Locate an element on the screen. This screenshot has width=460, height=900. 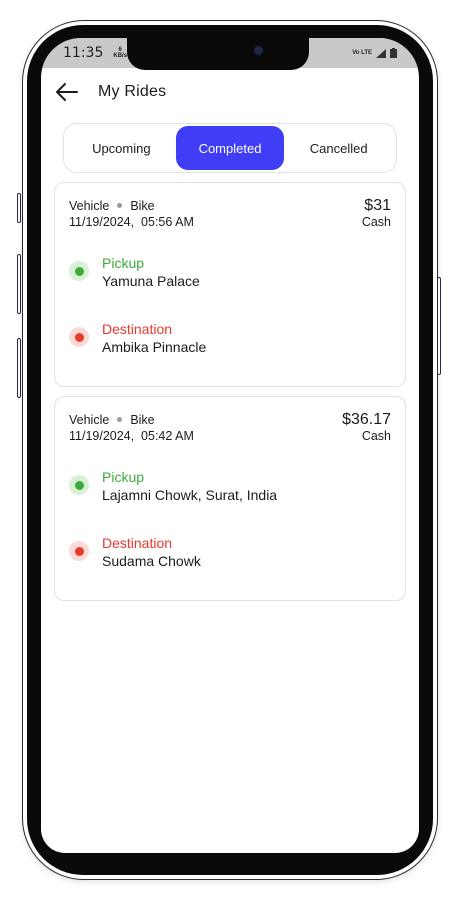
camera-icon is located at coordinates (258, 50).